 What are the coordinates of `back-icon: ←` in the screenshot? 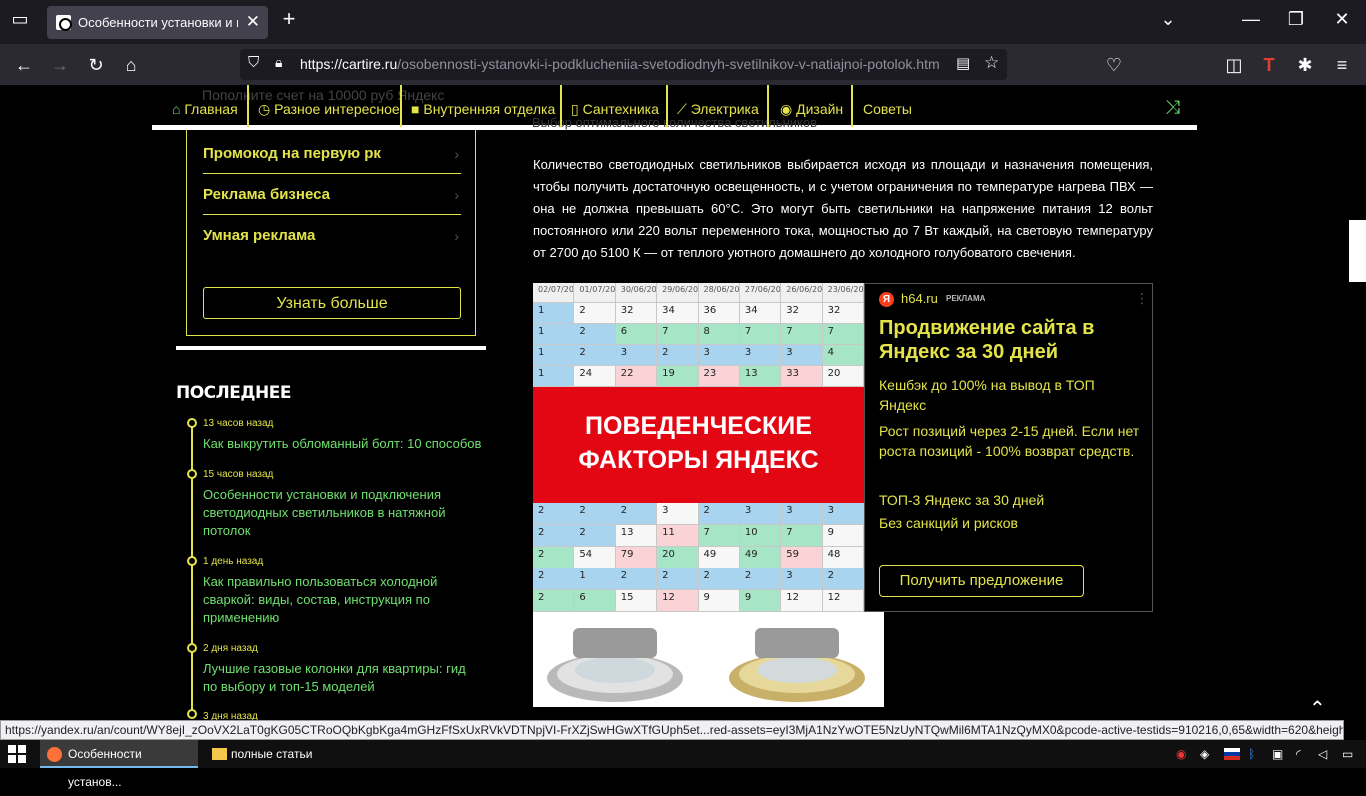 It's located at (24, 65).